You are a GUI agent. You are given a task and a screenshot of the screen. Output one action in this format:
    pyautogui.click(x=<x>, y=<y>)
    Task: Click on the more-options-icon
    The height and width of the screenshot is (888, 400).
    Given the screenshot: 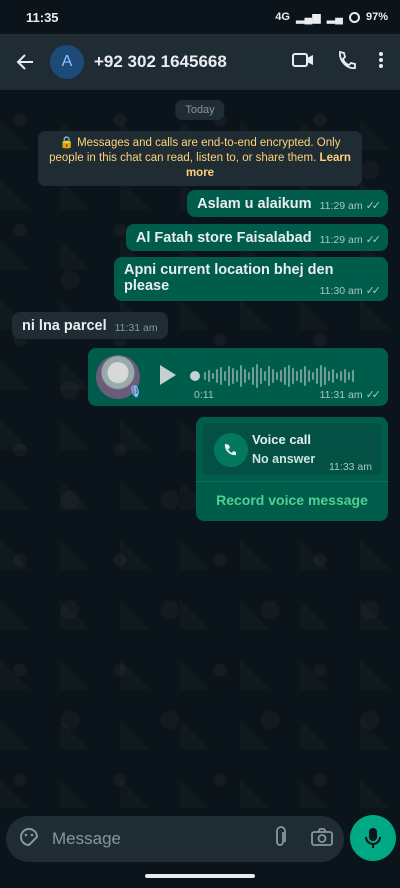 What is the action you would take?
    pyautogui.click(x=381, y=62)
    